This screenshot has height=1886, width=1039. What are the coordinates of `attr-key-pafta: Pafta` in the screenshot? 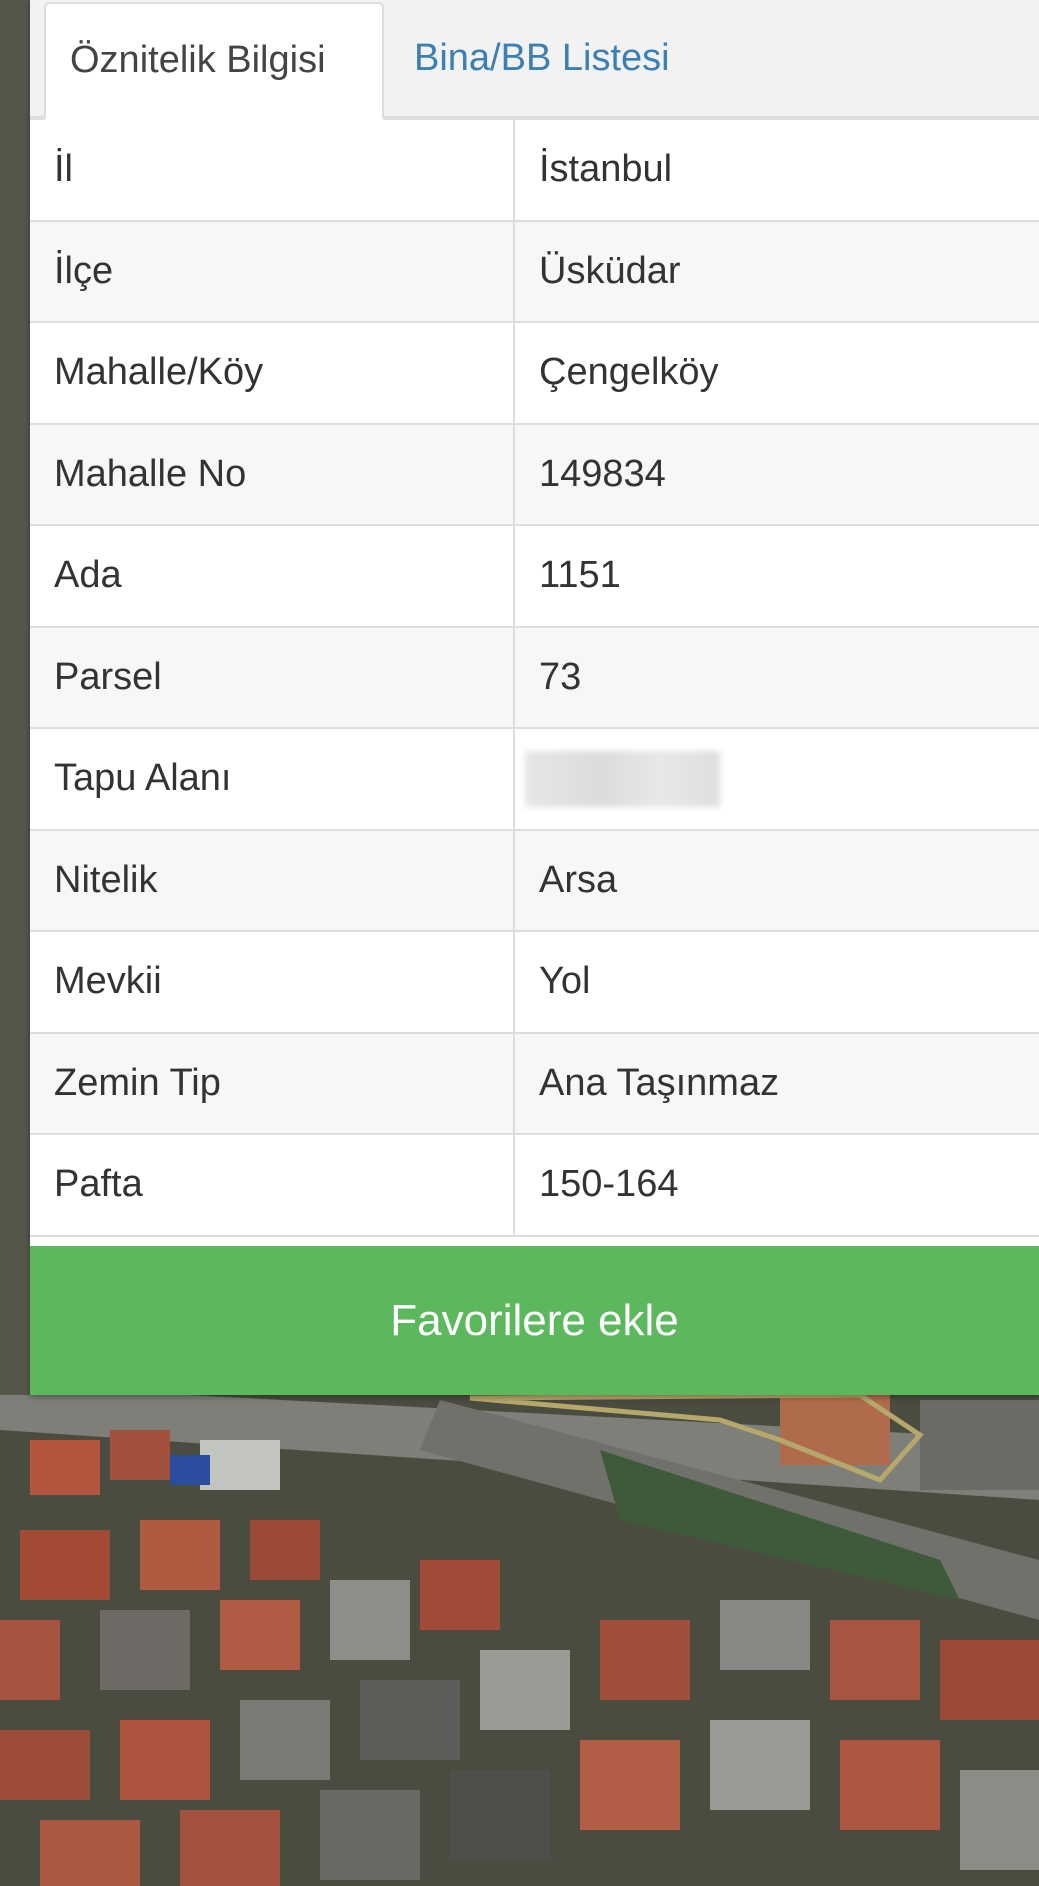 It's located at (272, 1185).